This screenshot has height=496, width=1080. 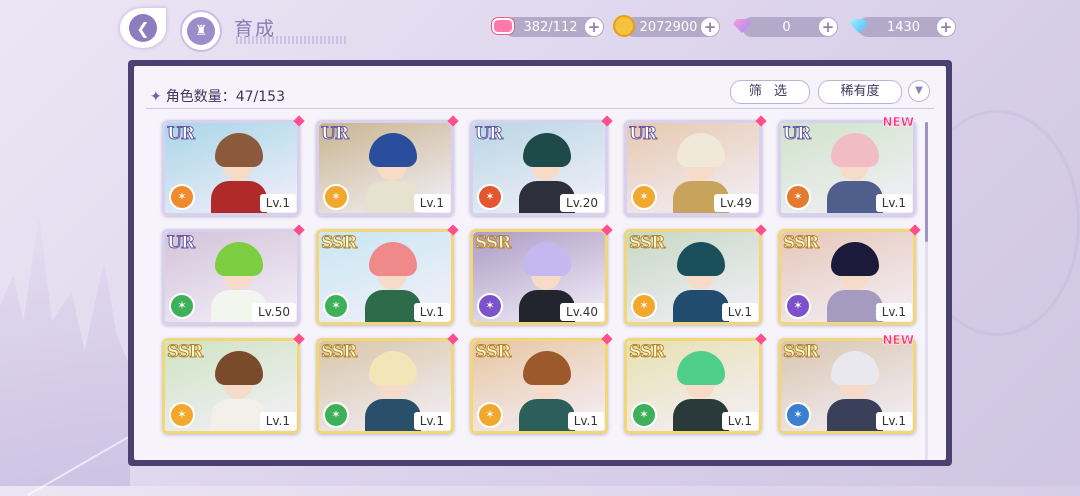 What do you see at coordinates (503, 26) in the screenshot?
I see `candy-icon` at bounding box center [503, 26].